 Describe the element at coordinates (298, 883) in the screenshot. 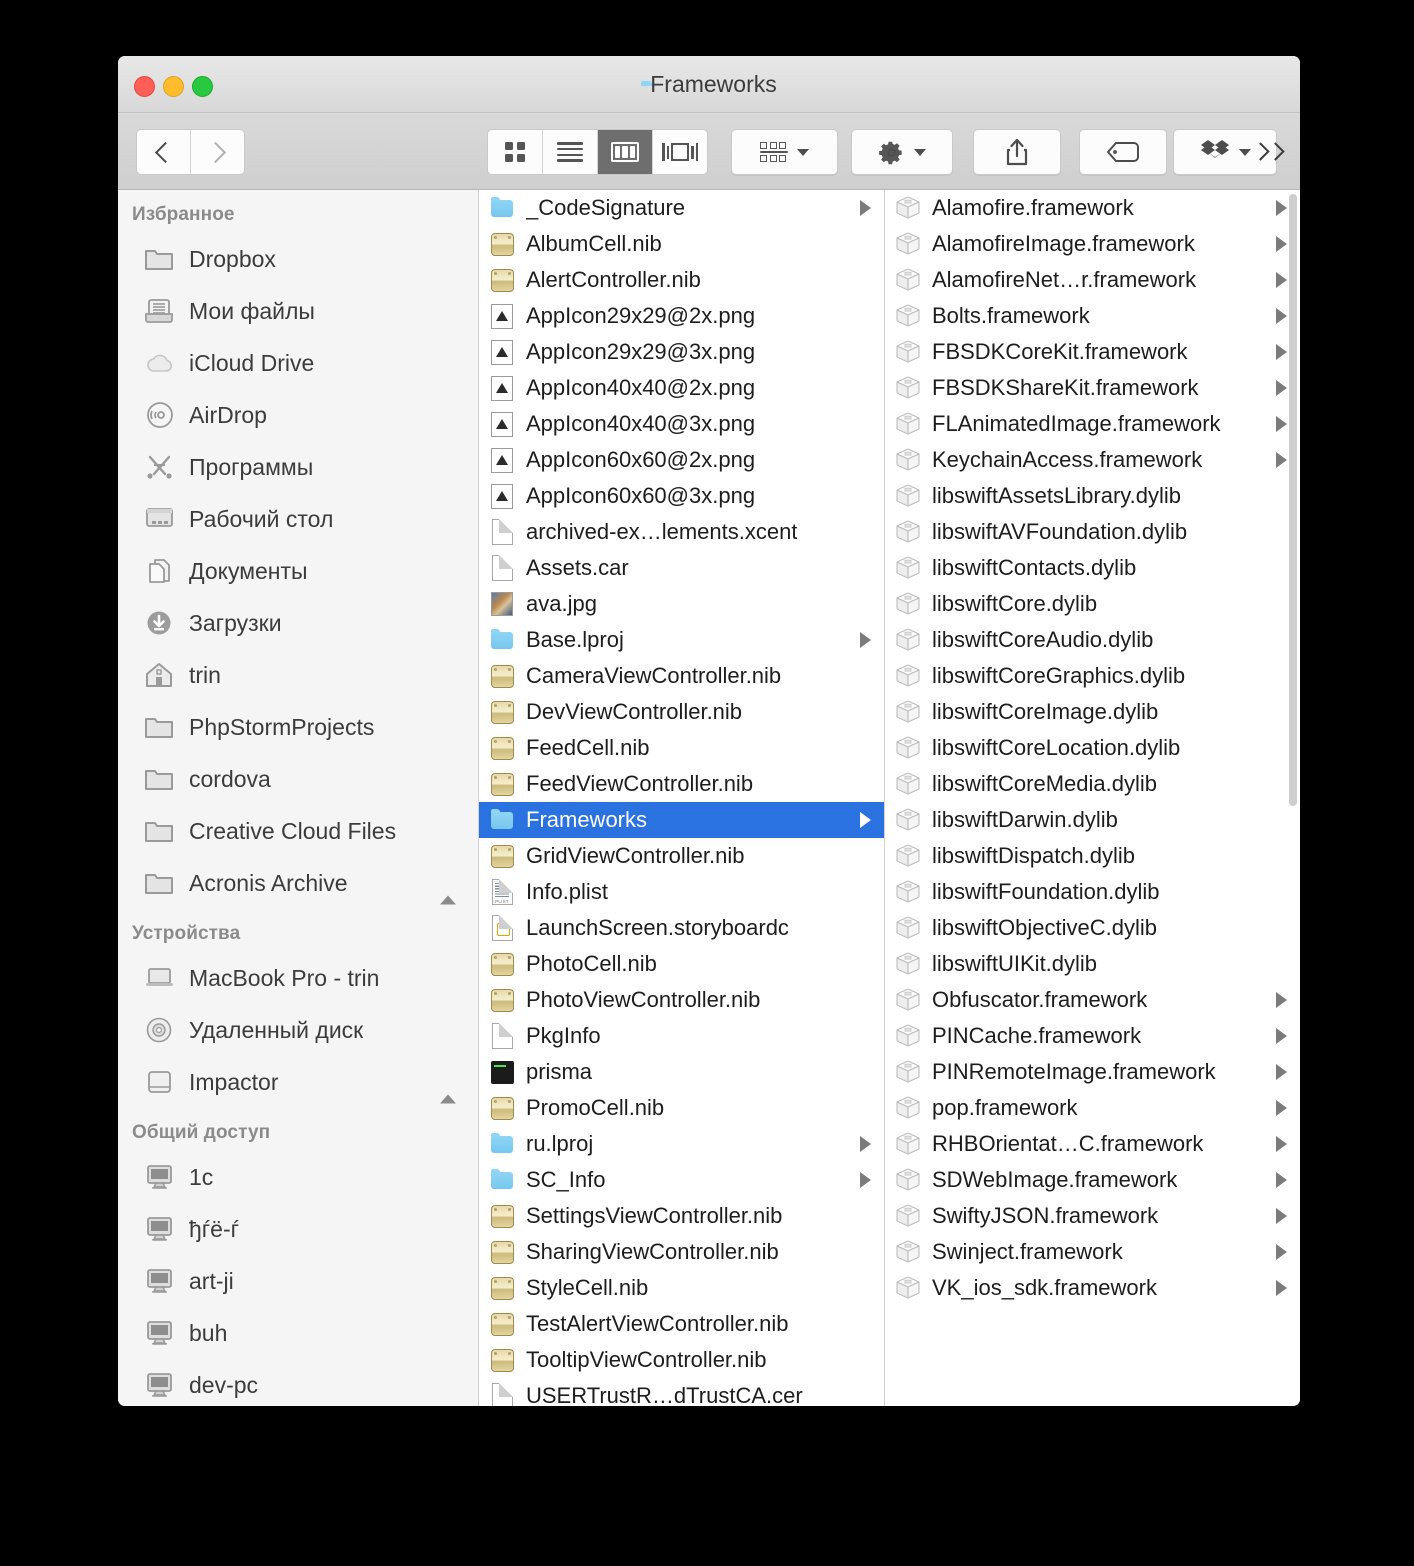

I see `sidebar-item-acronis-archive: Acronis Archive` at that location.